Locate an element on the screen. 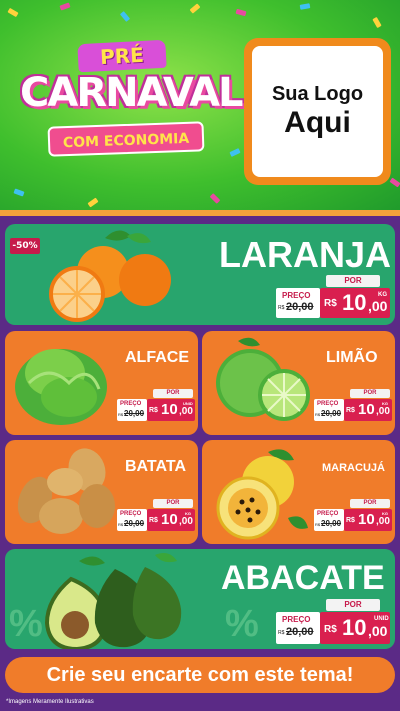 This screenshot has width=400, height=711. logo-text-line1: Sua Logo is located at coordinates (317, 94).